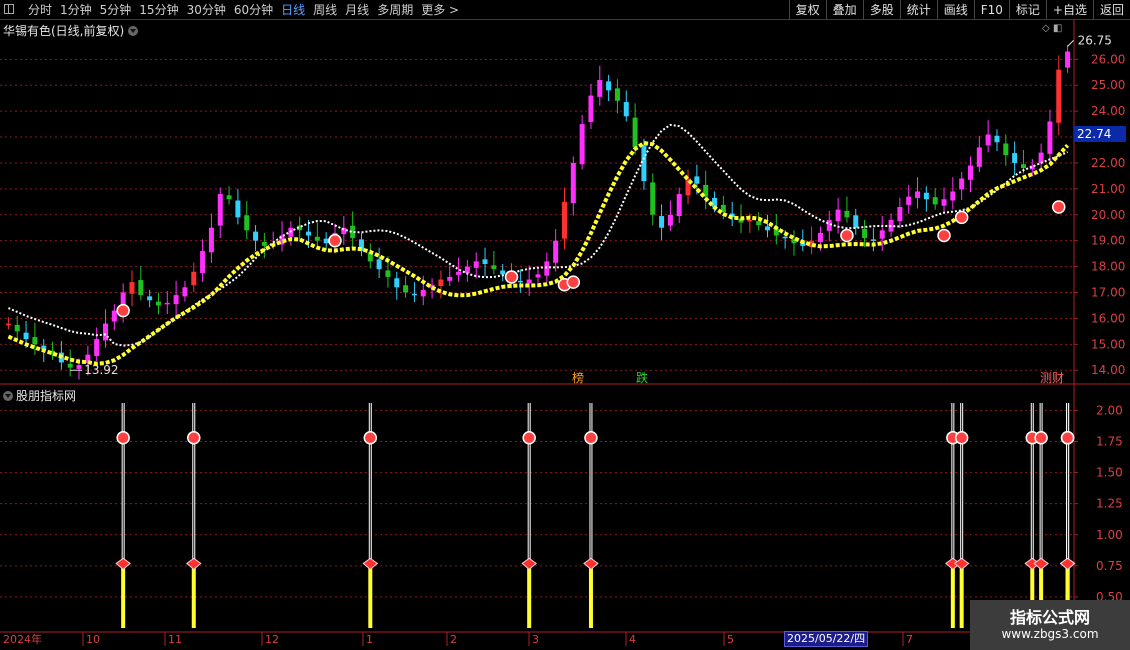 The height and width of the screenshot is (650, 1130). What do you see at coordinates (578, 377) in the screenshot?
I see `event-badge: 榜` at bounding box center [578, 377].